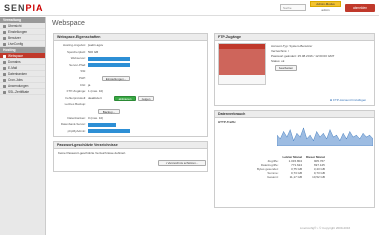  Describe the element at coordinates (74, 45) in the screenshot. I see `property-label: Hosting-Angebot:` at that location.